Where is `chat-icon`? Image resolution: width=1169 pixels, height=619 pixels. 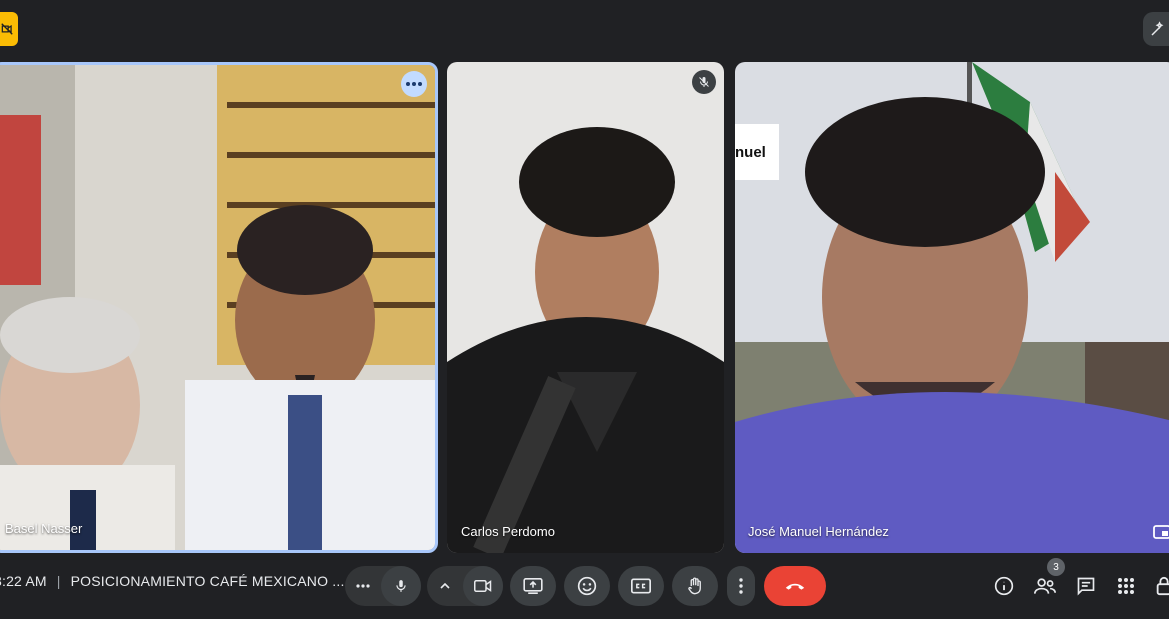 chat-icon is located at coordinates (1086, 586).